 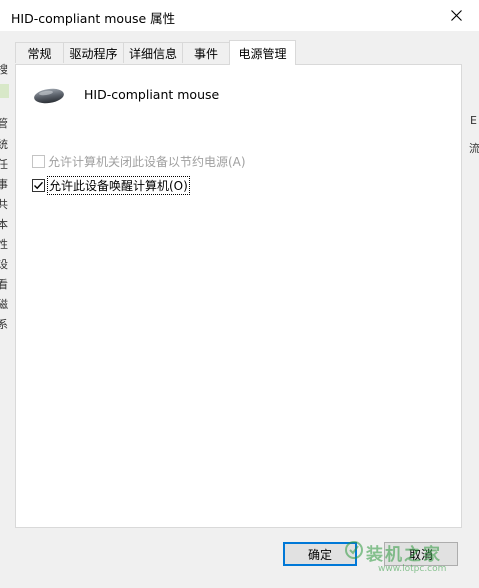 I want to click on mouse-icon, so click(x=49, y=96).